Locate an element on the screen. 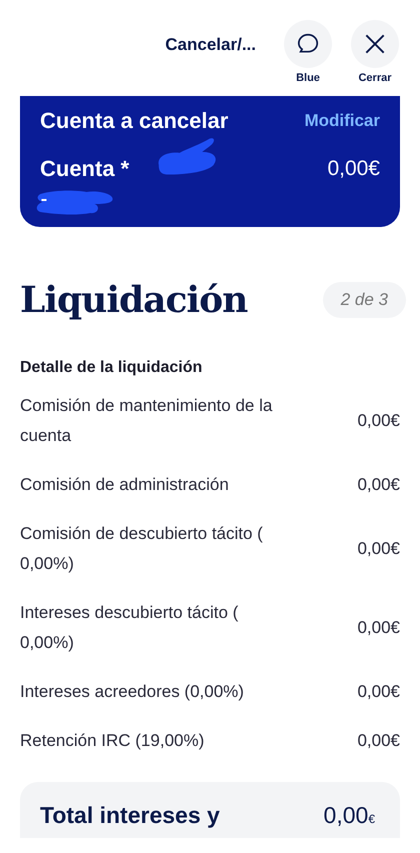 The height and width of the screenshot is (853, 420). total-currency: € is located at coordinates (371, 819).